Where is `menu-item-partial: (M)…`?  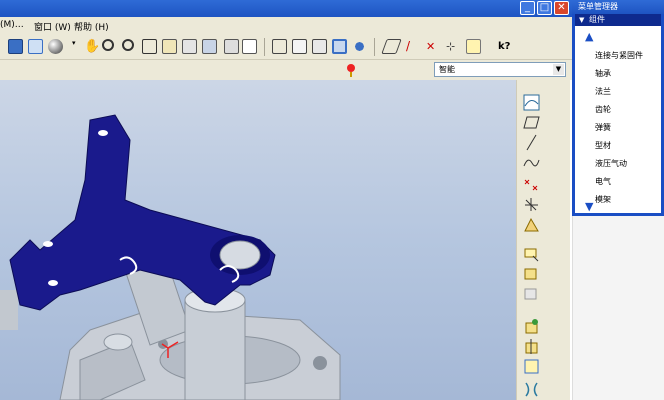
menu-item-partial: (M)… is located at coordinates (12, 25).